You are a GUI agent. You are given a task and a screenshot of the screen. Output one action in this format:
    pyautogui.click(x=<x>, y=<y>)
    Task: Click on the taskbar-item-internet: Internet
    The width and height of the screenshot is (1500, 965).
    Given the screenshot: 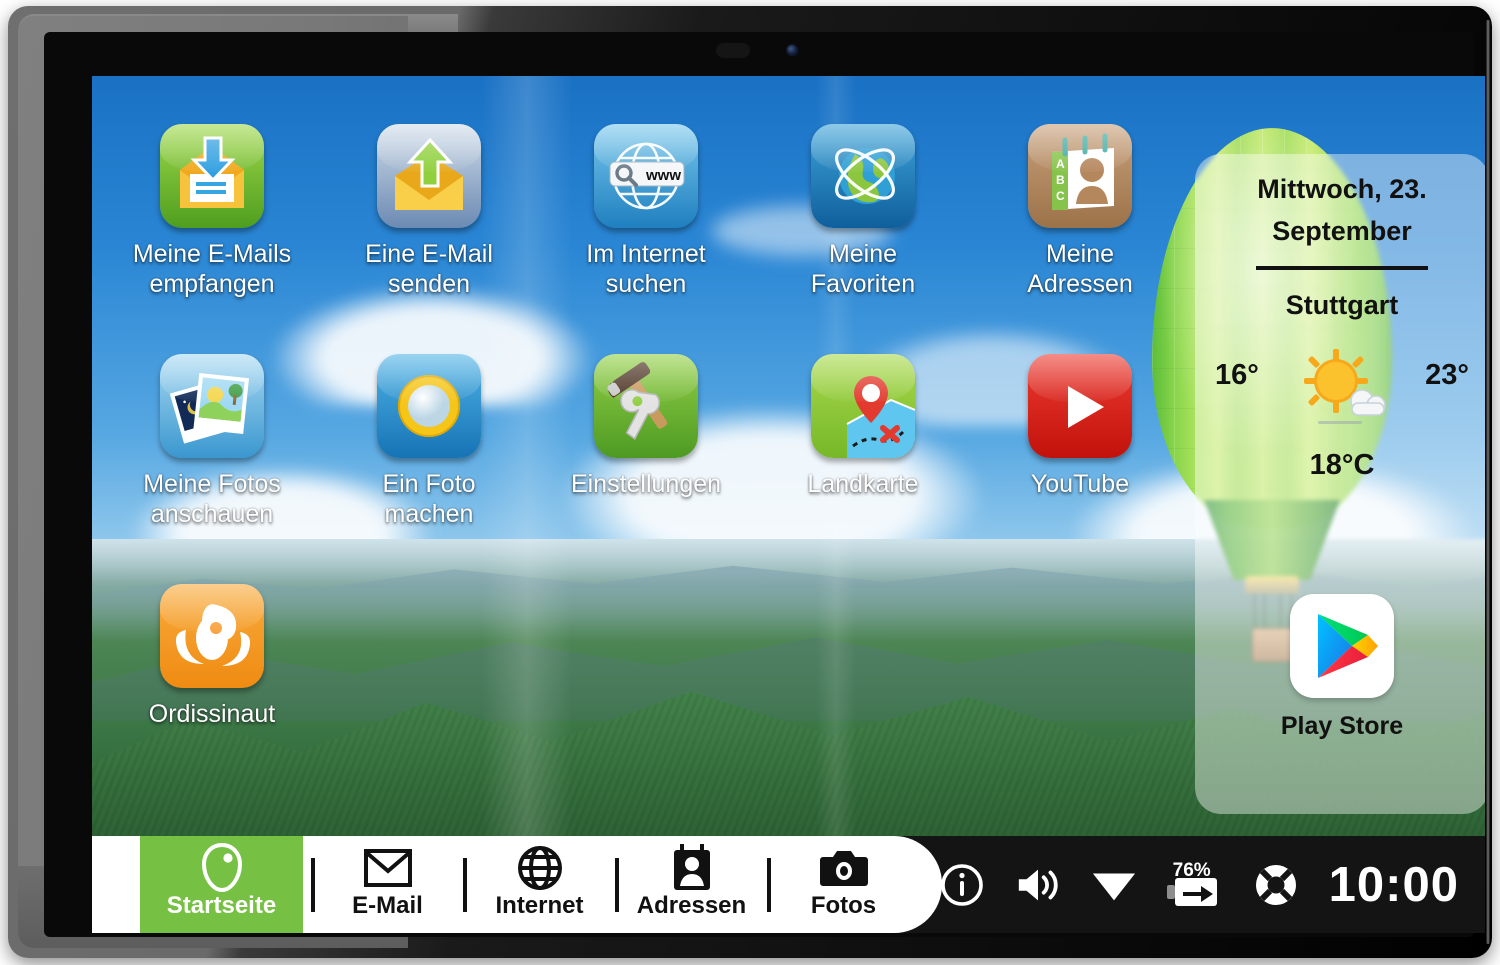 What is the action you would take?
    pyautogui.click(x=539, y=884)
    